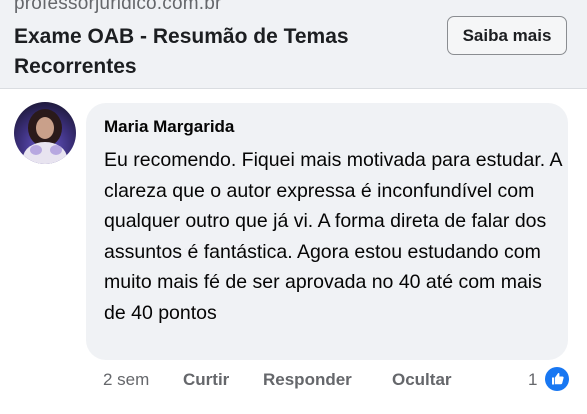 The width and height of the screenshot is (587, 414). What do you see at coordinates (293, 88) in the screenshot?
I see `divider` at bounding box center [293, 88].